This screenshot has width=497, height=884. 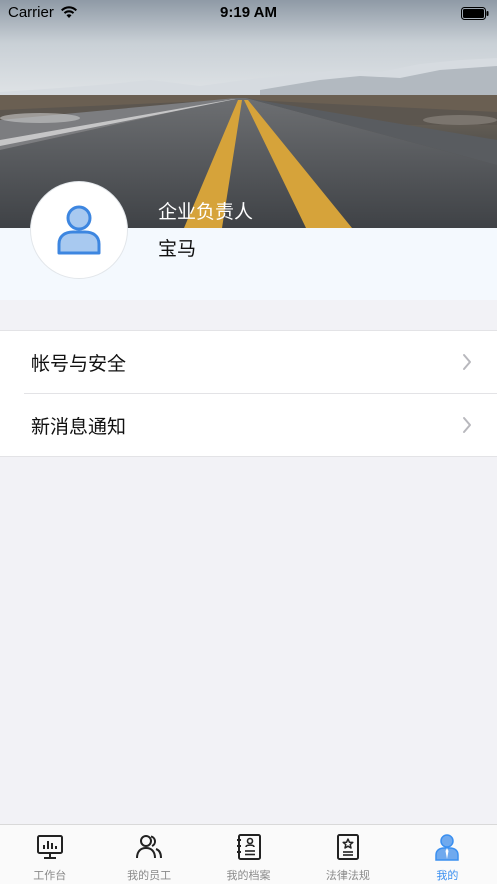 I want to click on tab-laws: 法律法规, so click(x=347, y=854).